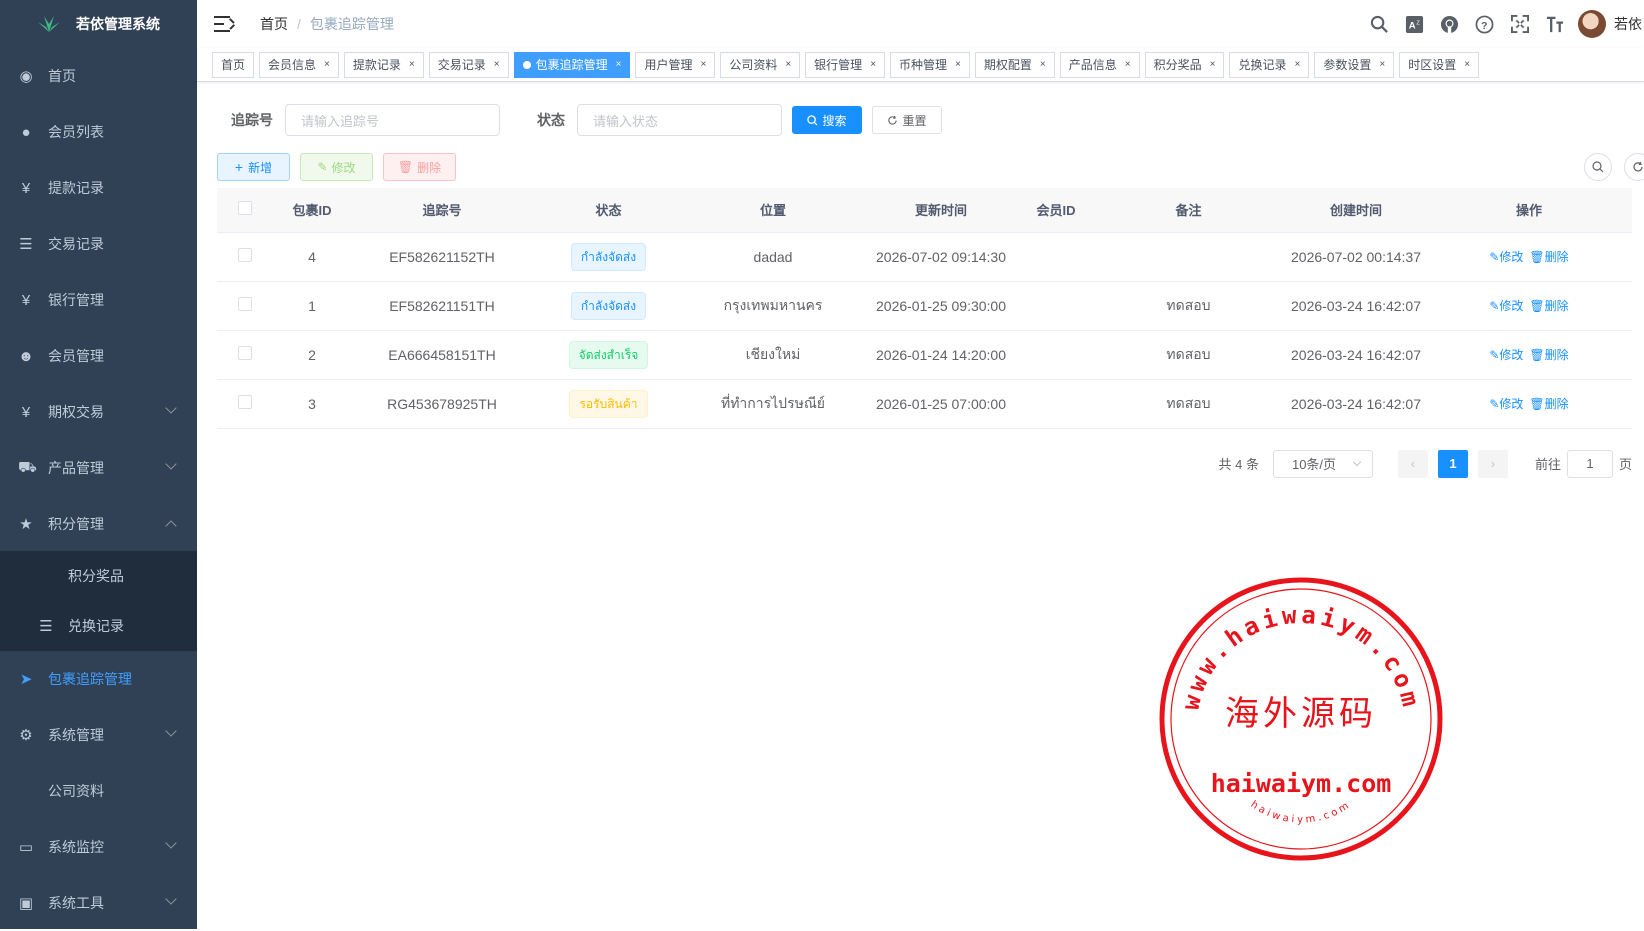 The width and height of the screenshot is (1644, 931). I want to click on sidebar-item-sub-1: ☰ 兑换记录, so click(98, 626).